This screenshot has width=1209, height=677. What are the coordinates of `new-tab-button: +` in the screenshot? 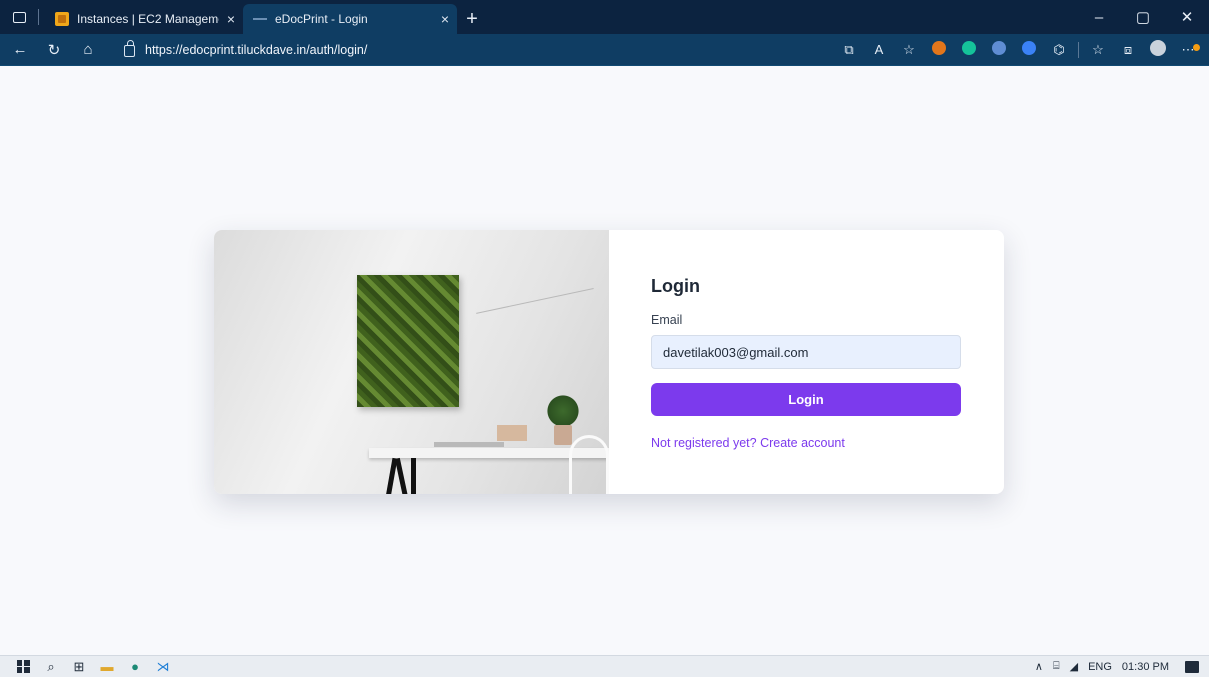 It's located at (472, 19).